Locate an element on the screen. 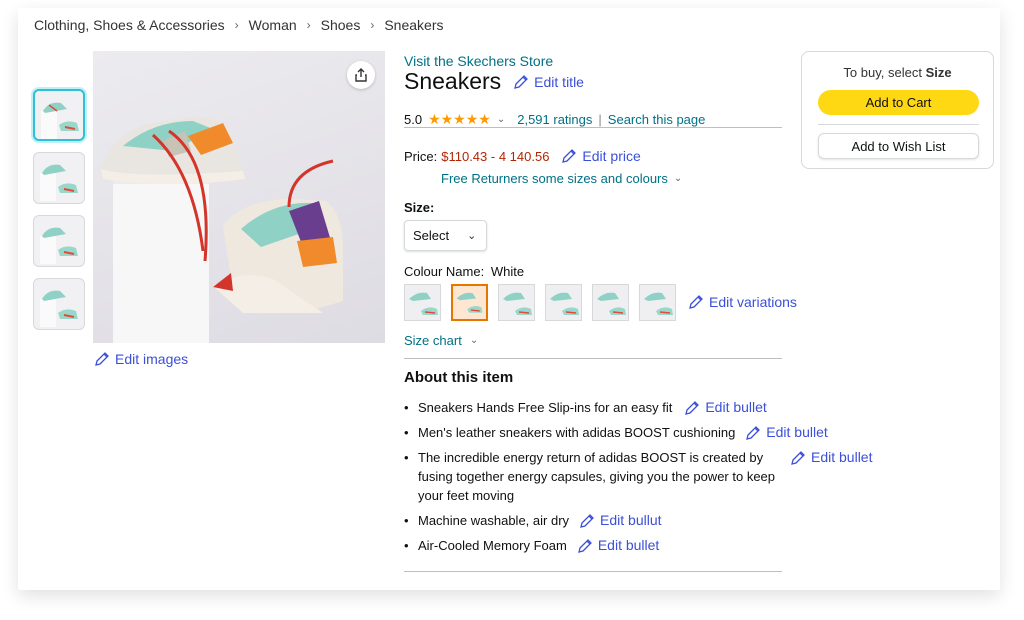 The width and height of the screenshot is (1024, 620). colour-label: Colour Name: is located at coordinates (444, 271).